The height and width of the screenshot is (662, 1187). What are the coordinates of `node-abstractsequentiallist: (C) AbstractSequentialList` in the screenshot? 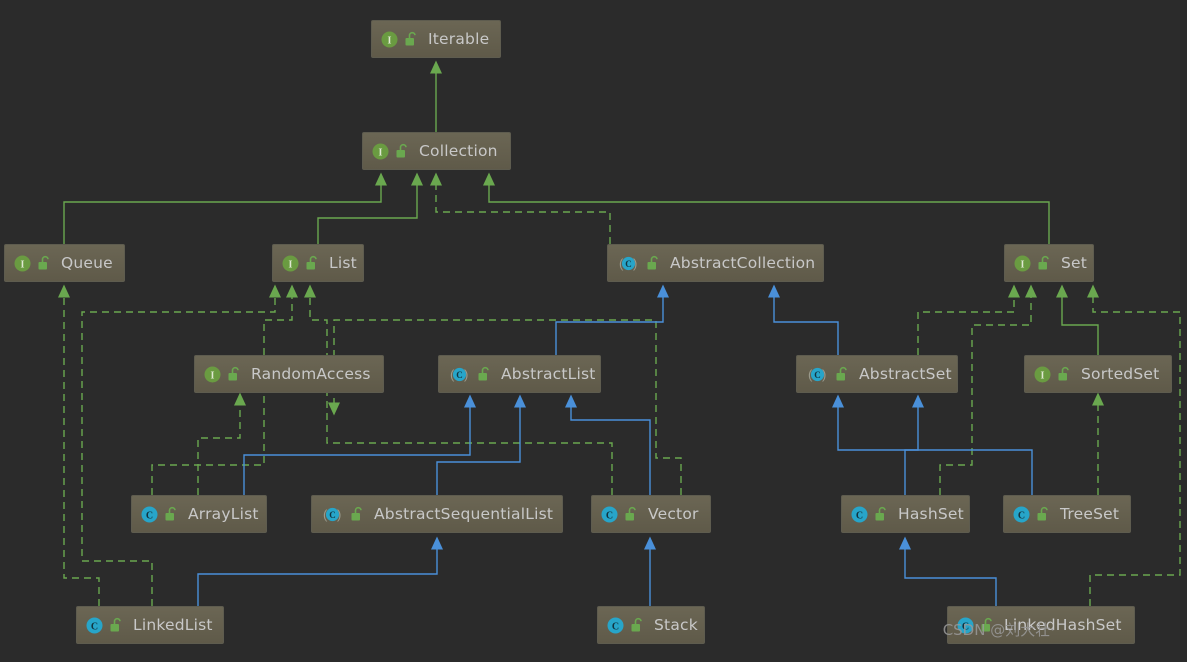 It's located at (437, 514).